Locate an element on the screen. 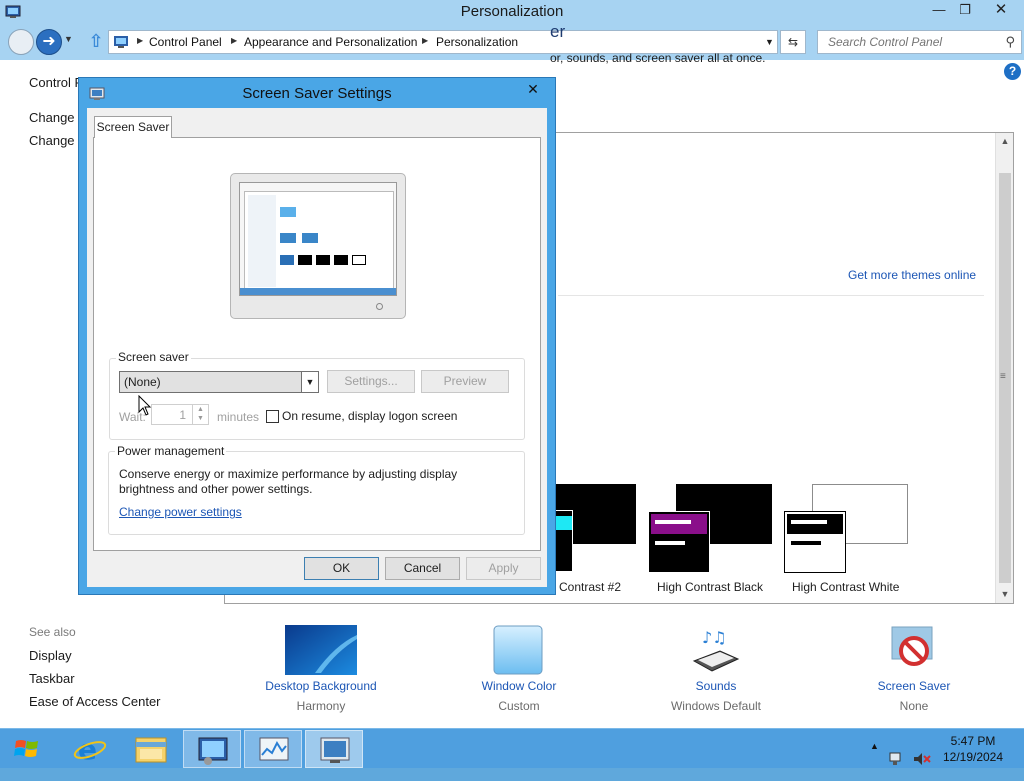  search-box: ⚲ is located at coordinates (919, 42).